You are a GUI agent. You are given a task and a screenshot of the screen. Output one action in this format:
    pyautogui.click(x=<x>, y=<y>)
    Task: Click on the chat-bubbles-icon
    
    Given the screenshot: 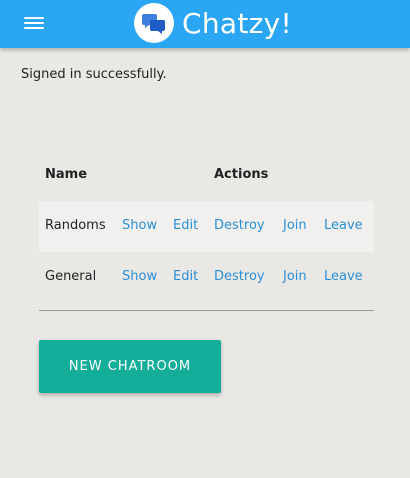 What is the action you would take?
    pyautogui.click(x=154, y=23)
    